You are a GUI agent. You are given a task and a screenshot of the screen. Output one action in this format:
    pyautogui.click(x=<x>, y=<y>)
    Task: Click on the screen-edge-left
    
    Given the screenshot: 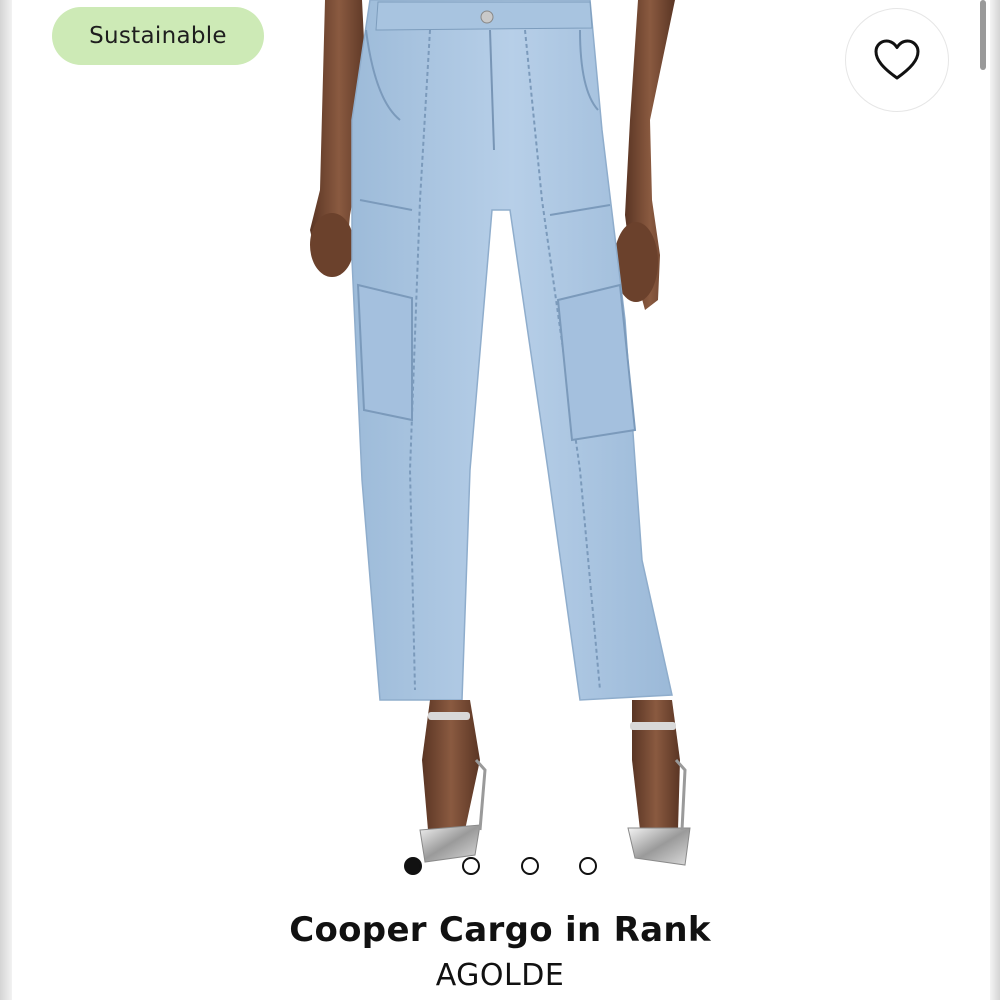 What is the action you would take?
    pyautogui.click(x=6, y=500)
    